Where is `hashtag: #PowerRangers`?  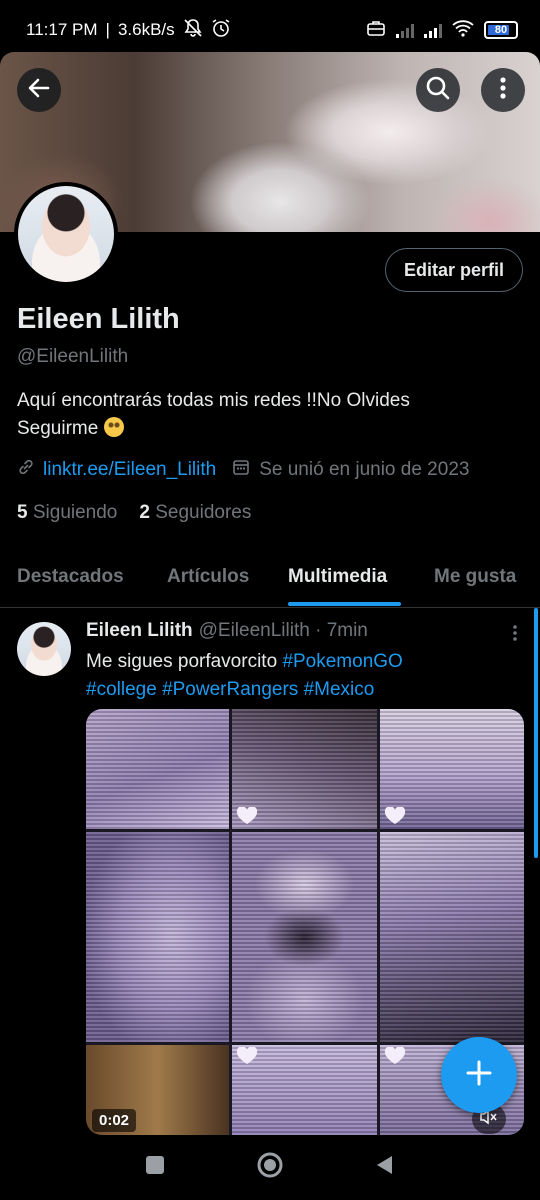 hashtag: #PowerRangers is located at coordinates (230, 689).